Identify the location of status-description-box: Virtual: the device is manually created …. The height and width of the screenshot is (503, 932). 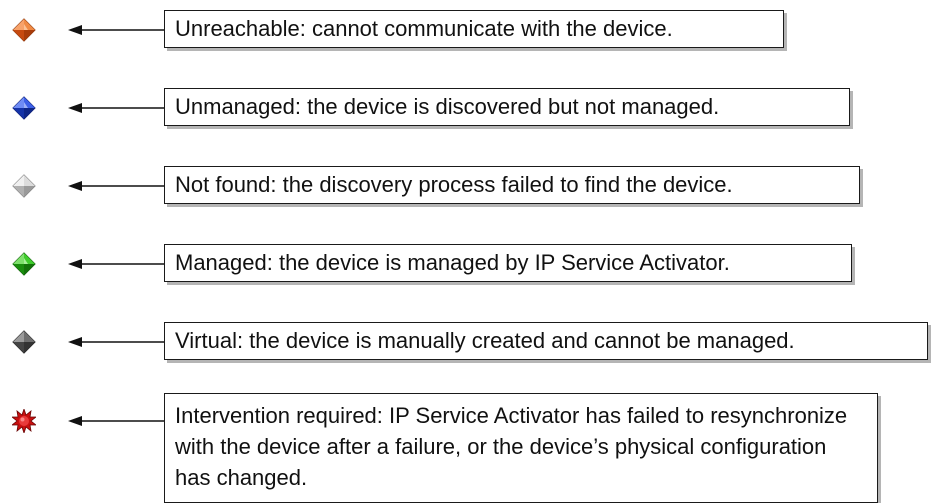
(546, 341).